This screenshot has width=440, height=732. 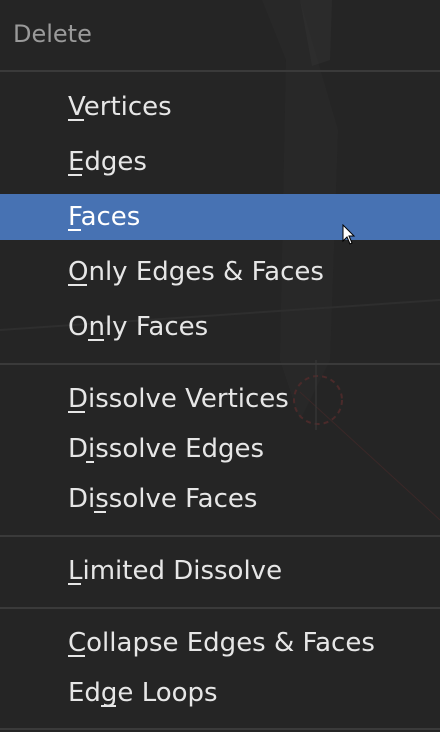 What do you see at coordinates (196, 272) in the screenshot?
I see `menu-item-label: Only Edges & Faces` at bounding box center [196, 272].